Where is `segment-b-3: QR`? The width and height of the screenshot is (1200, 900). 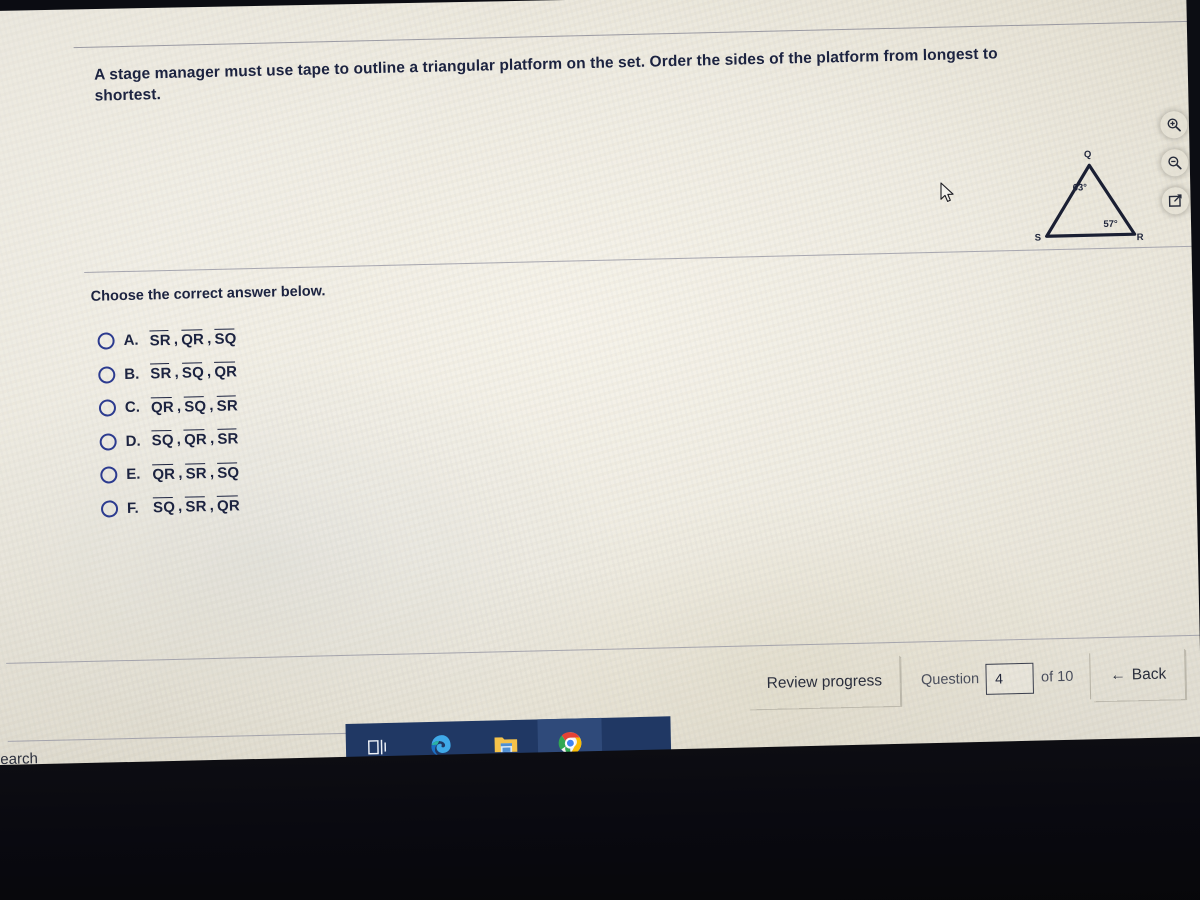 segment-b-3: QR is located at coordinates (226, 372).